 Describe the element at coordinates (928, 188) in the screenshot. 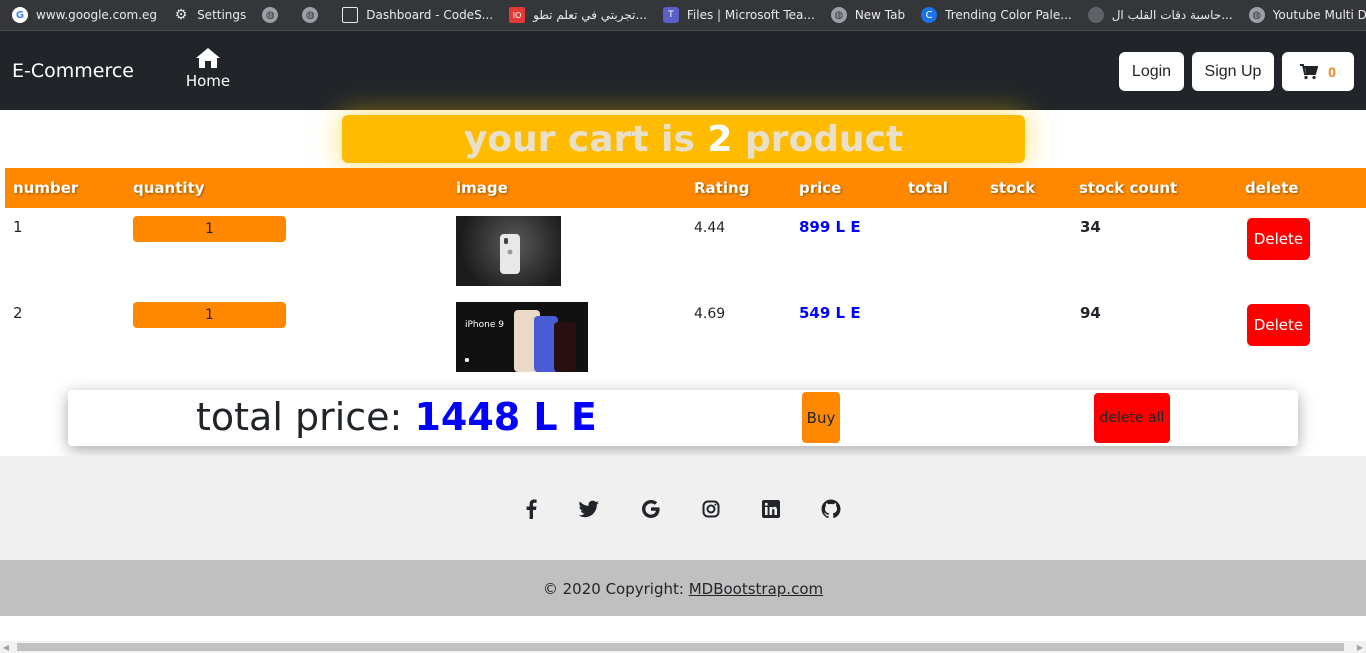

I see `header-total: total` at that location.